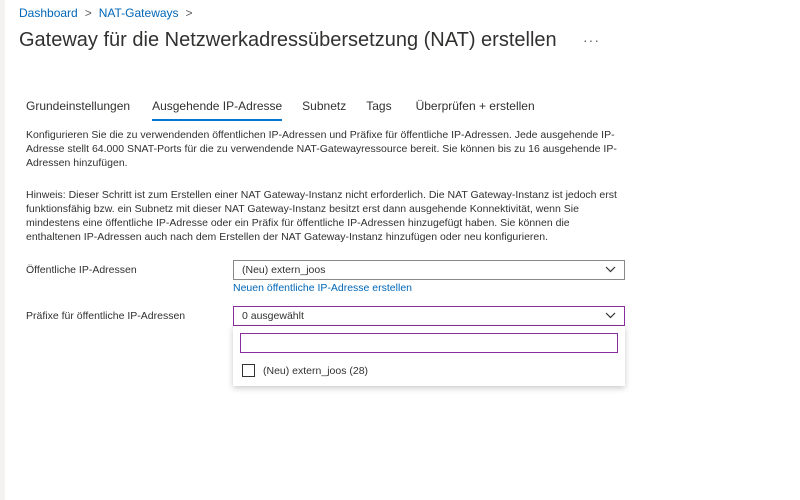  What do you see at coordinates (77, 163) in the screenshot?
I see `intro-line: Adressen hinzufügen.` at bounding box center [77, 163].